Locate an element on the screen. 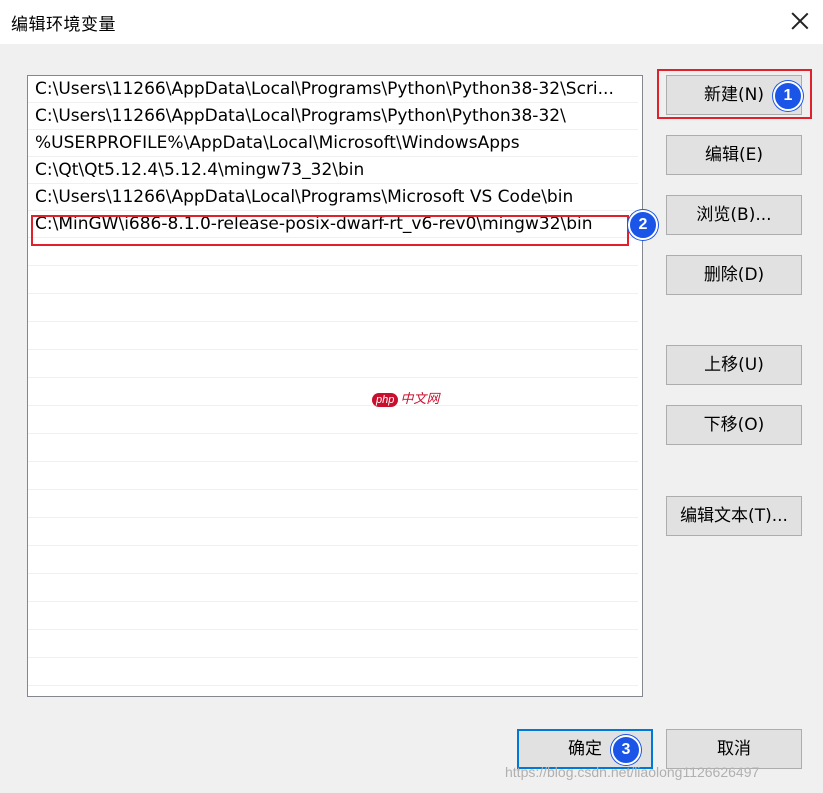 This screenshot has height=793, width=823. edit-button: 编辑(E) is located at coordinates (734, 155).